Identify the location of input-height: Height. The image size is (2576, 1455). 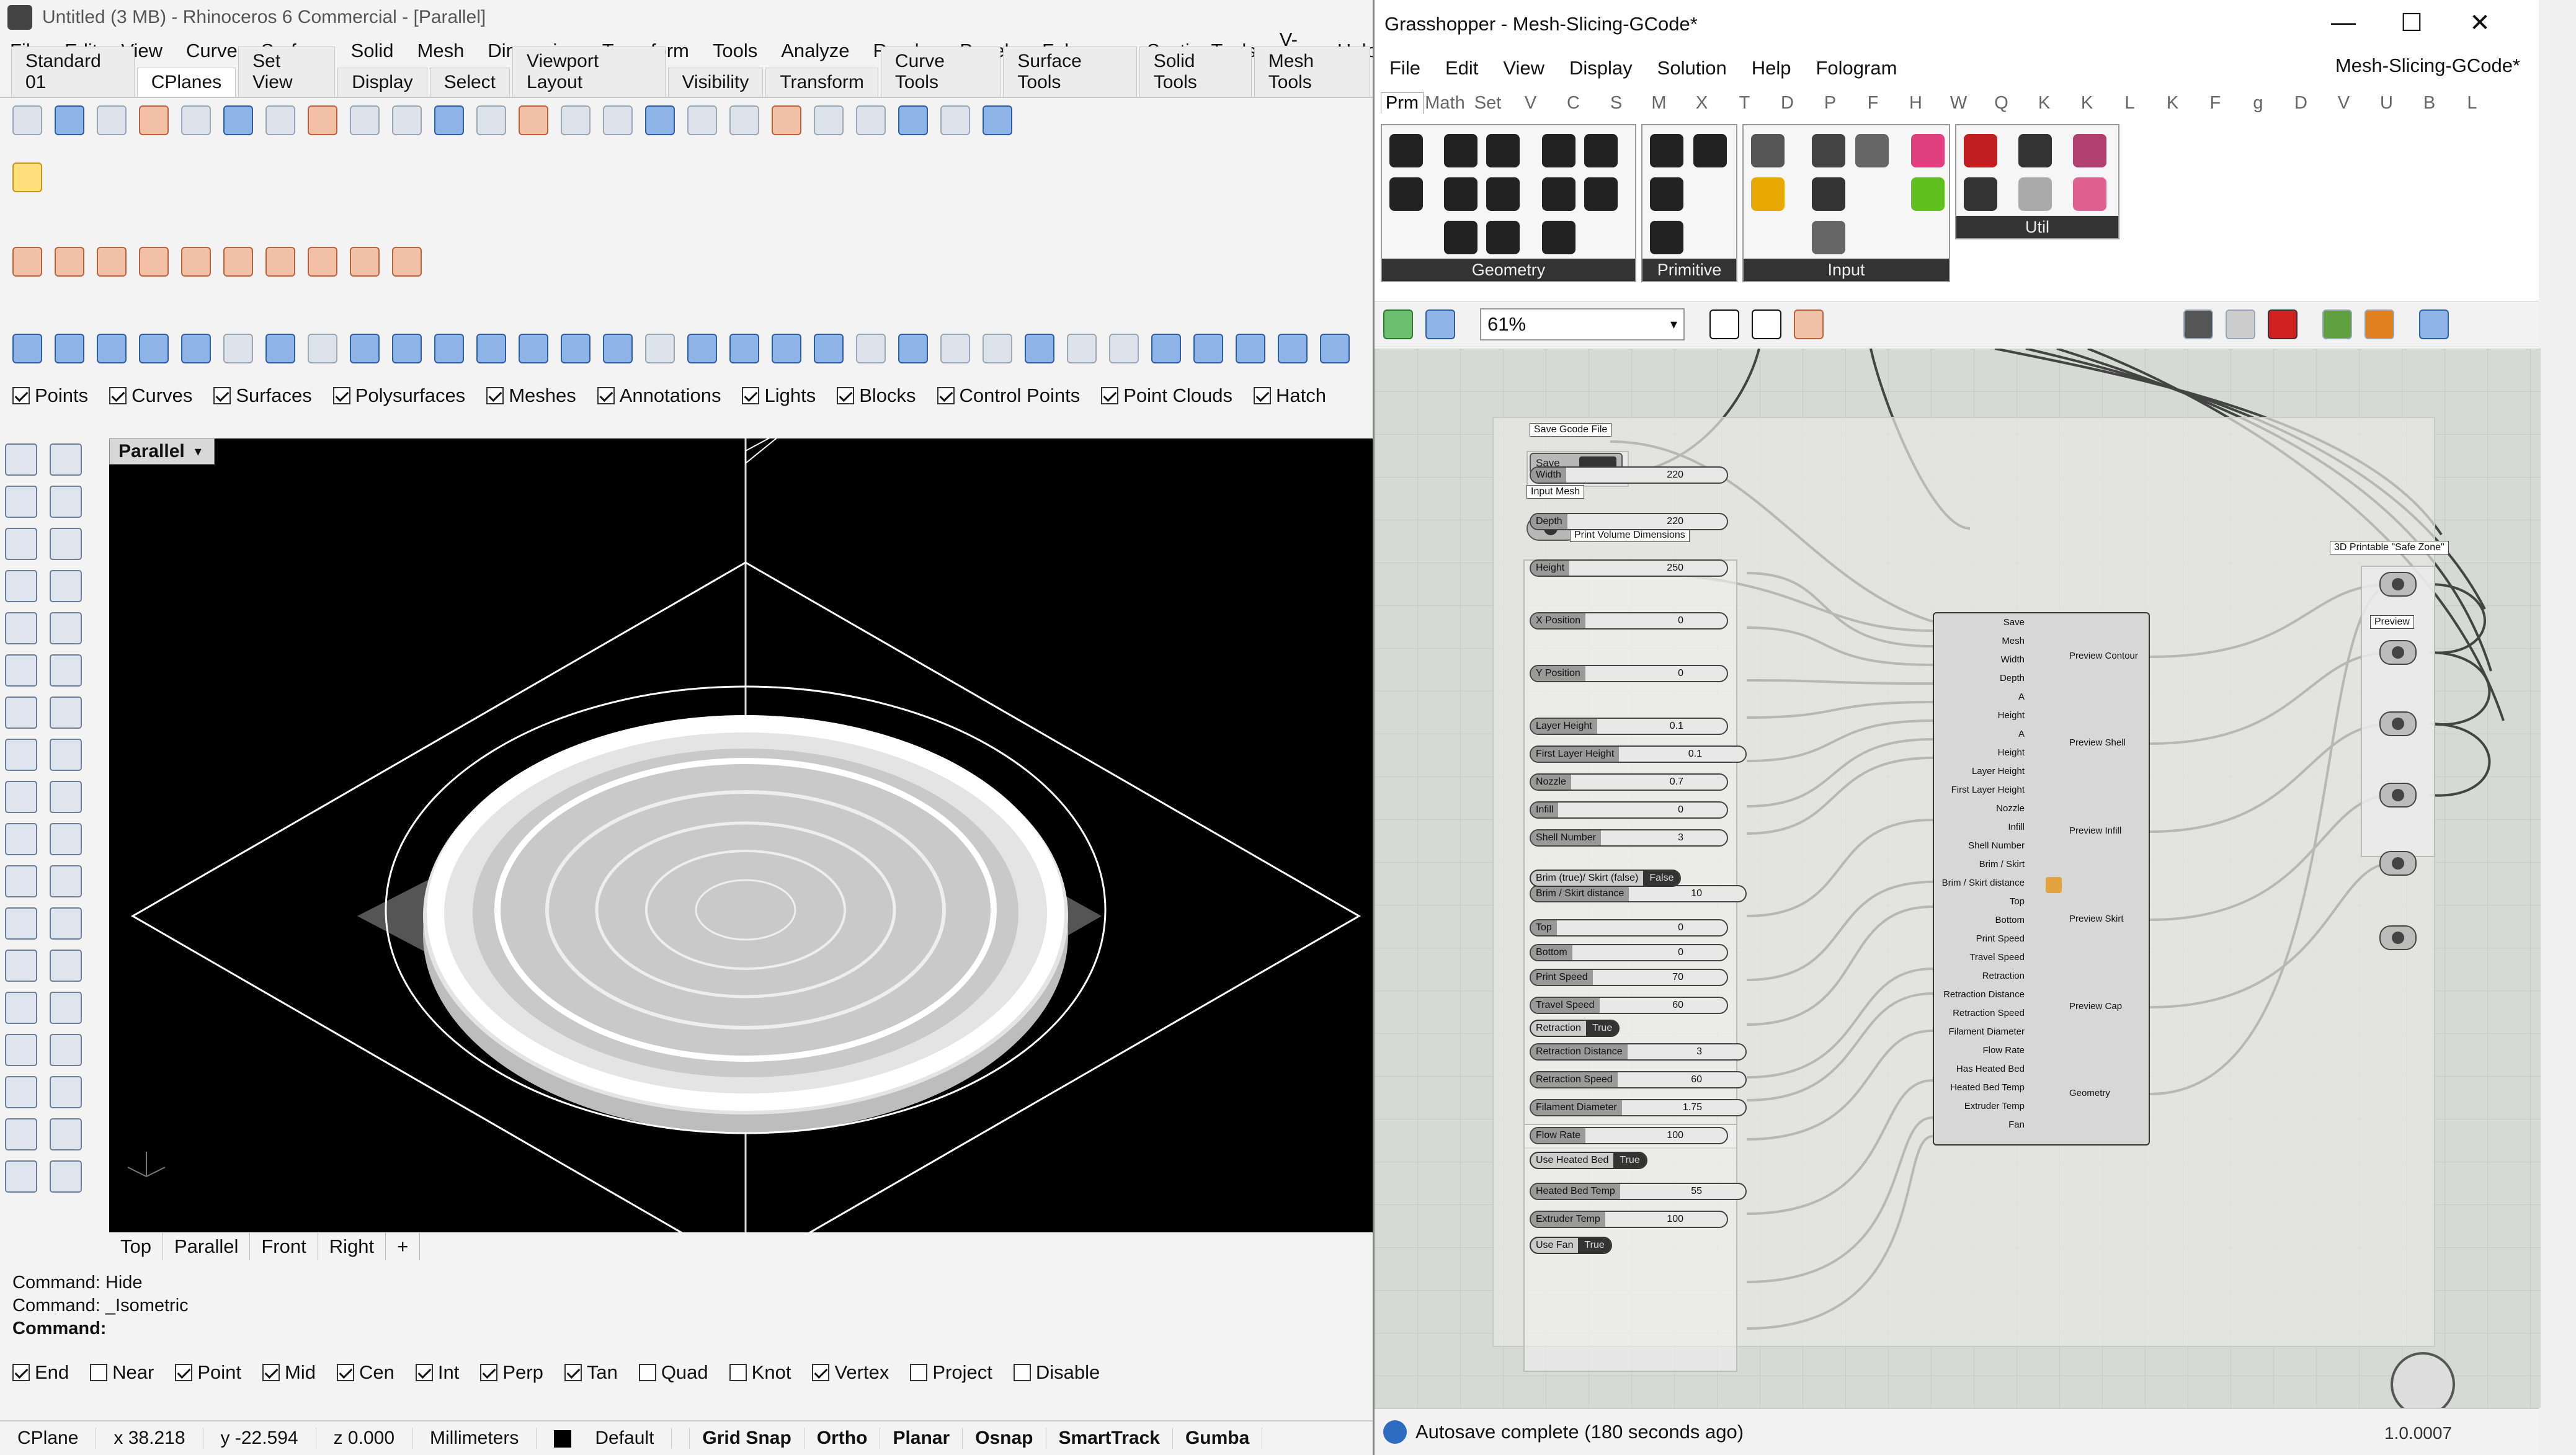
(2012, 715).